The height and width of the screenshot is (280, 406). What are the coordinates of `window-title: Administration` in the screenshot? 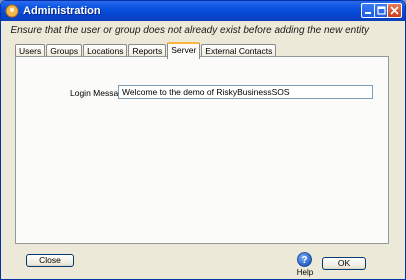 It's located at (62, 11).